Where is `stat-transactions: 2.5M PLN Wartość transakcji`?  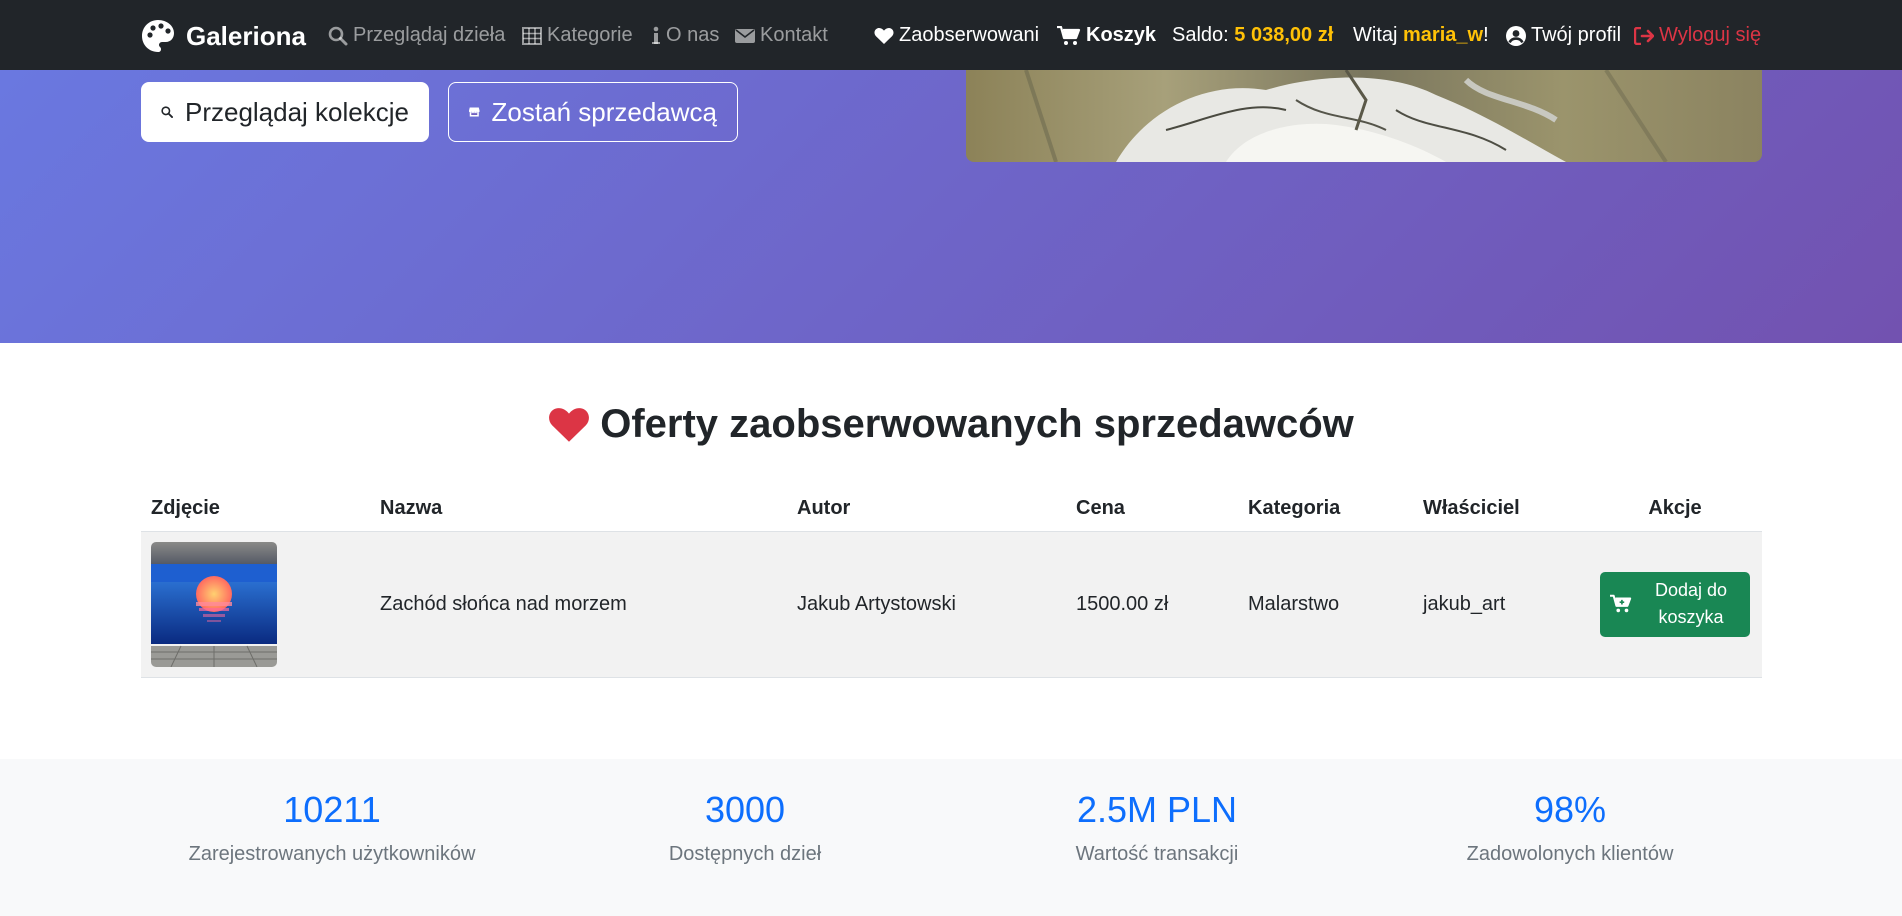
stat-transactions: 2.5M PLN Wartość transakcji is located at coordinates (1157, 827).